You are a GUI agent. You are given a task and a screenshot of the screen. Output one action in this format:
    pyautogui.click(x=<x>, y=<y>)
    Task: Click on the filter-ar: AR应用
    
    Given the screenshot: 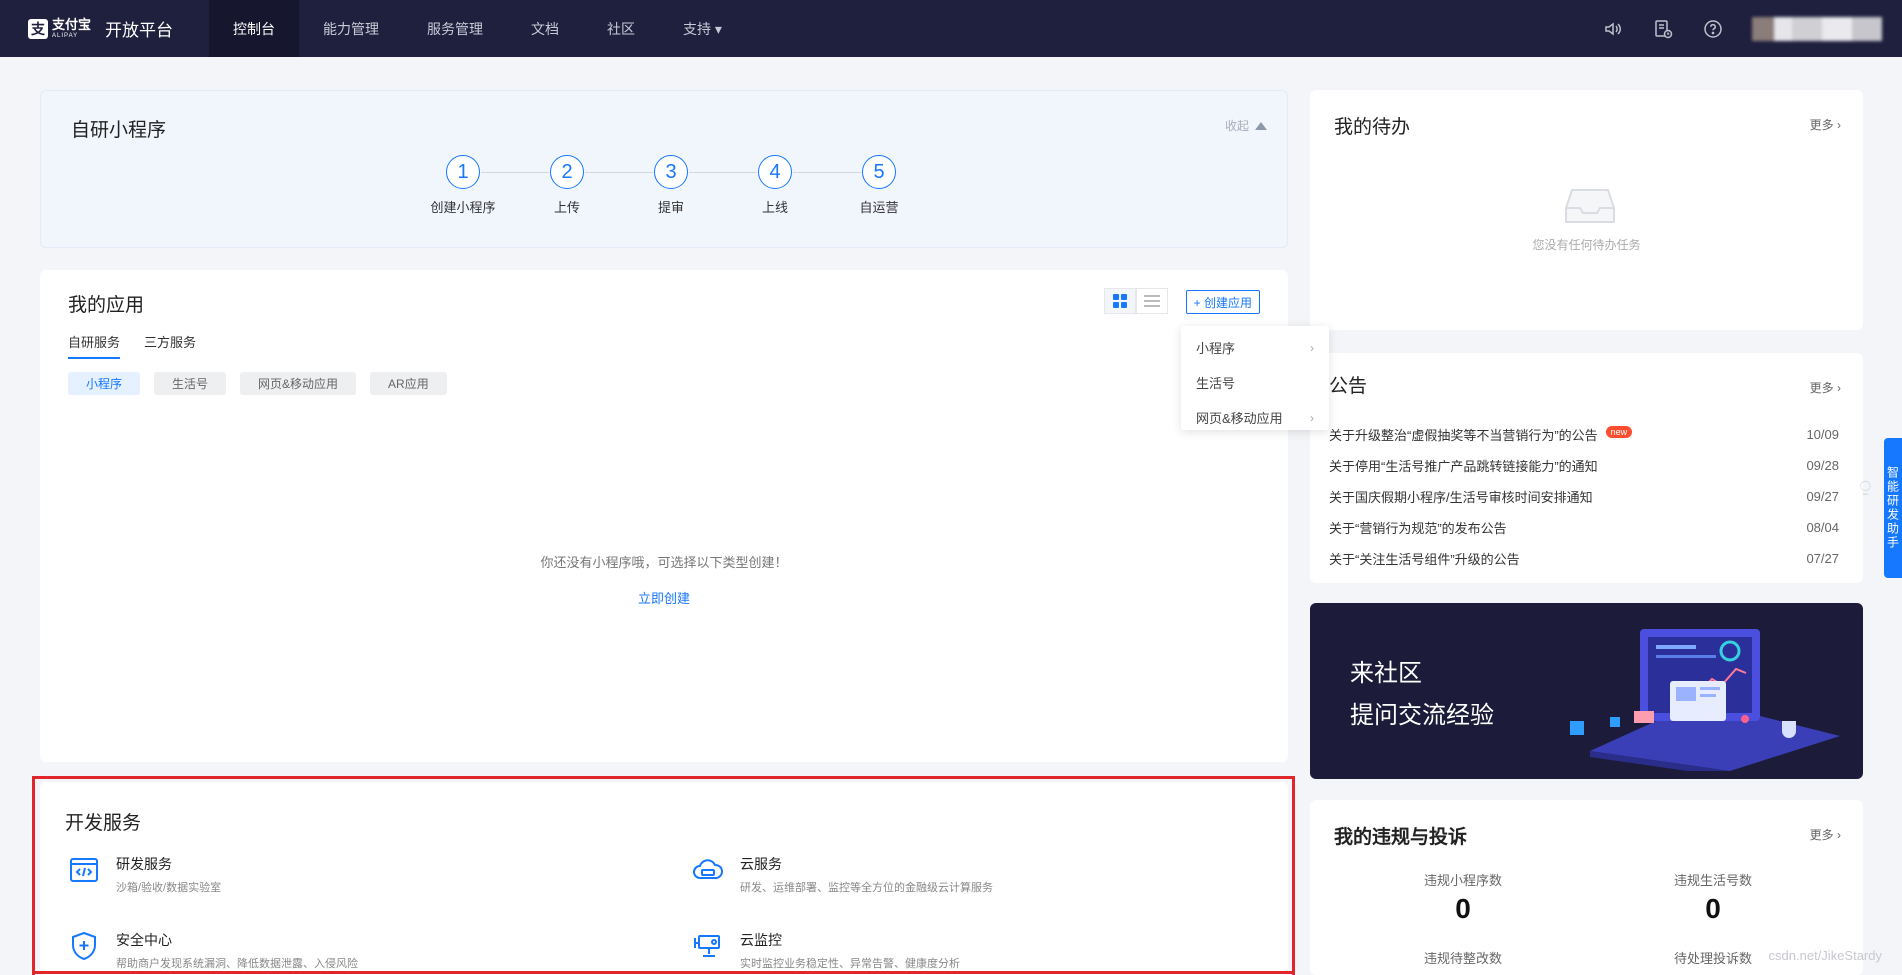 What is the action you would take?
    pyautogui.click(x=408, y=383)
    